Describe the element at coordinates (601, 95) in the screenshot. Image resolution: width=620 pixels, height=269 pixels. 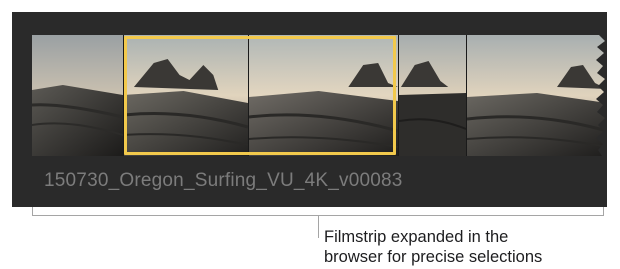
I see `torn-edge-icon` at that location.